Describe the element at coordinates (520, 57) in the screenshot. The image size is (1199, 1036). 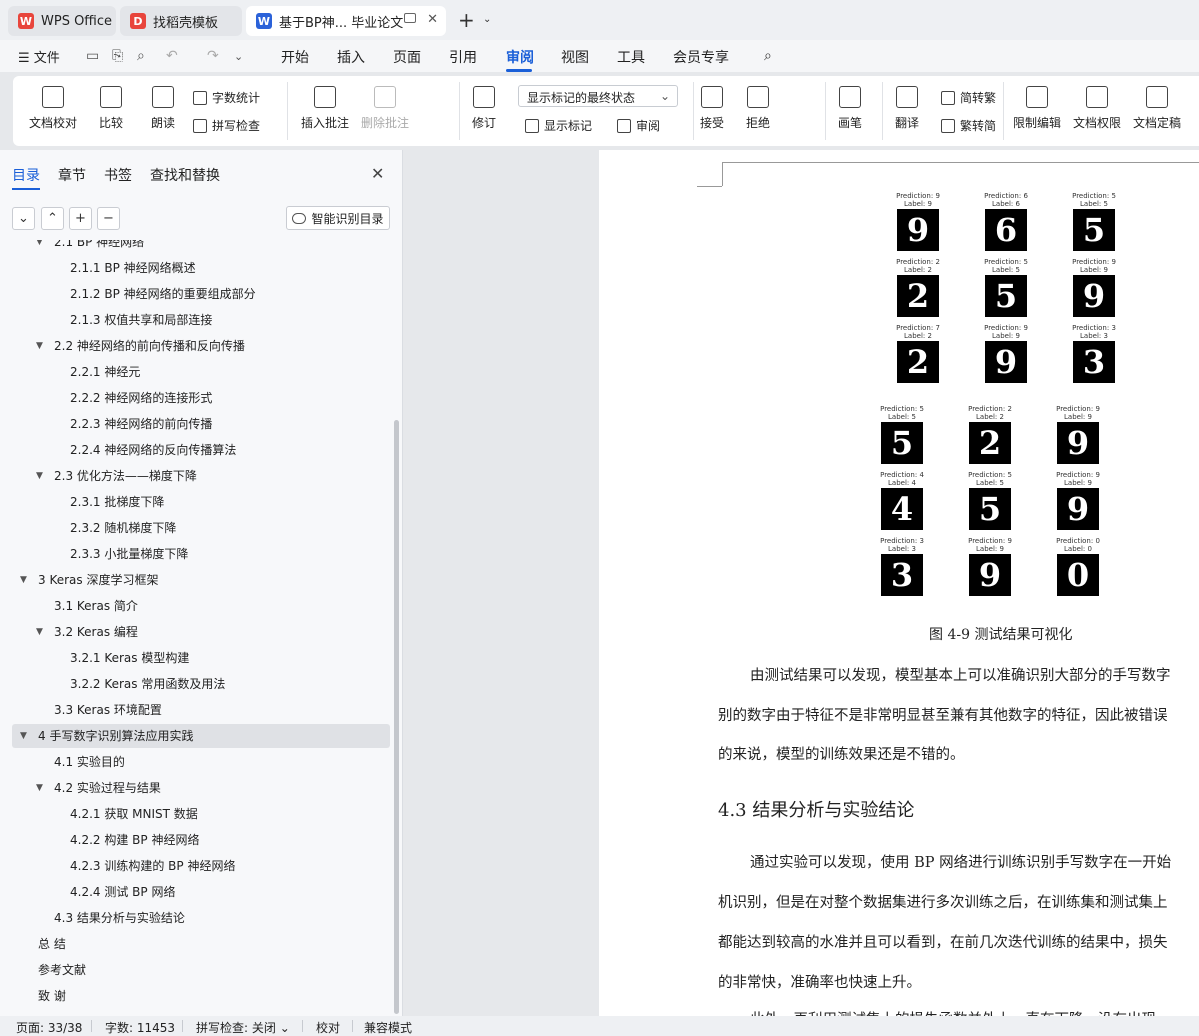
I see `menu-review: 审阅` at that location.